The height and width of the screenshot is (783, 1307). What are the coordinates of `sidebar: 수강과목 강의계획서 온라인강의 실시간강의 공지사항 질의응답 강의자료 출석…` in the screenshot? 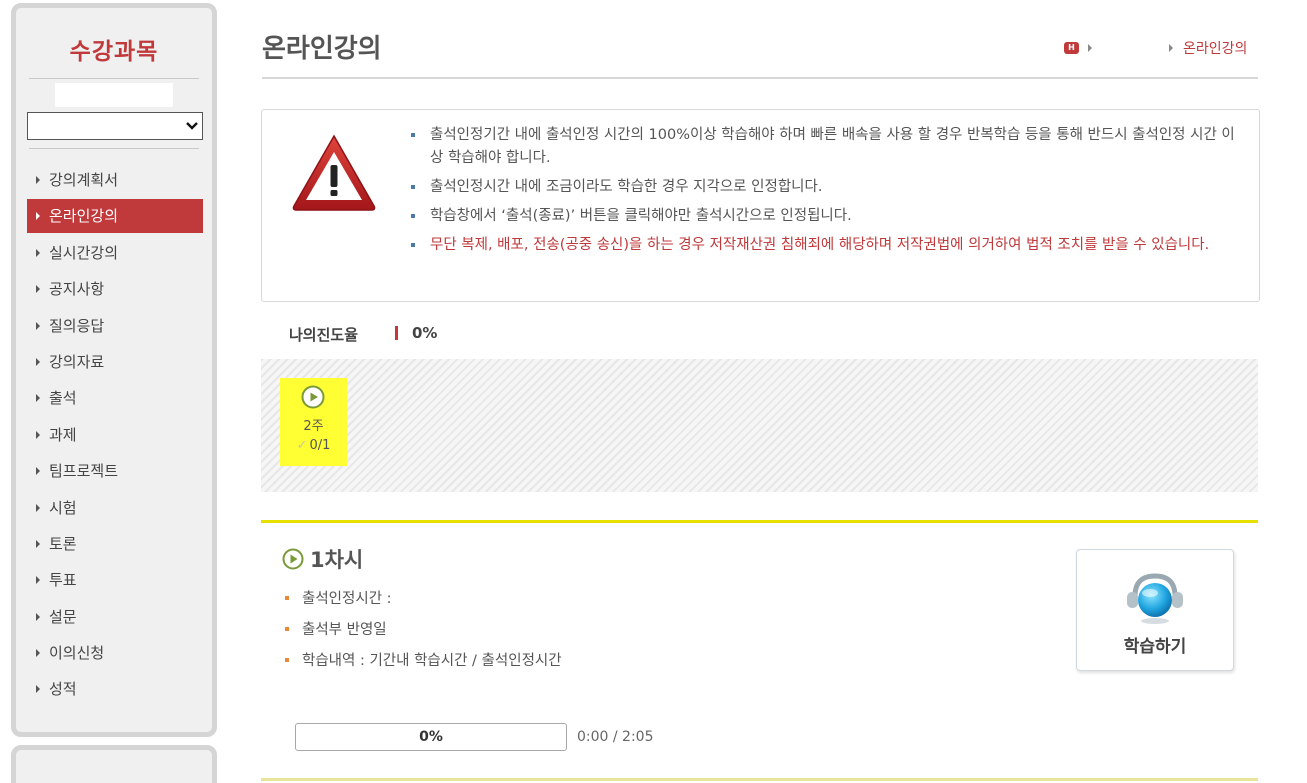 It's located at (114, 370).